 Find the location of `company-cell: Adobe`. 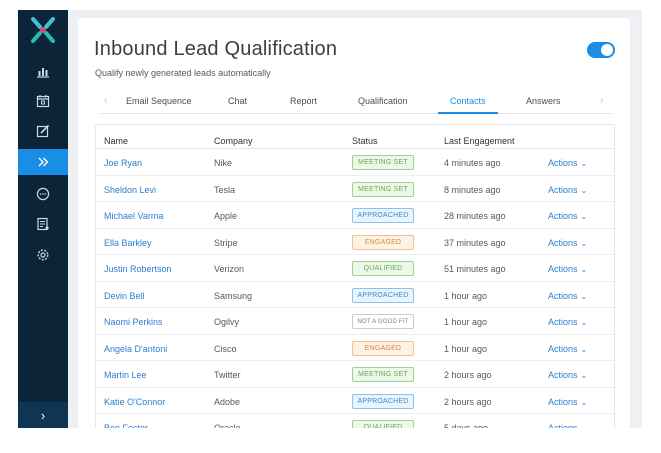

company-cell: Adobe is located at coordinates (227, 401).